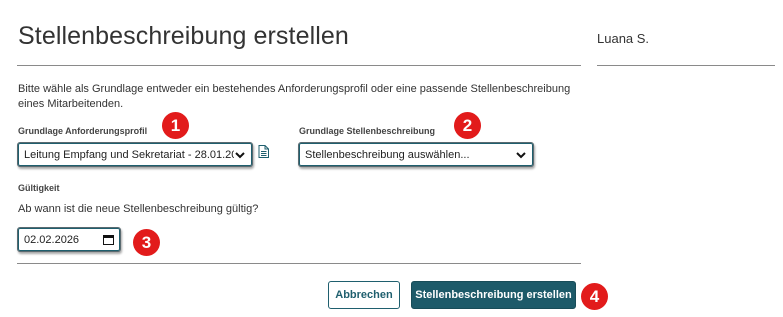  What do you see at coordinates (146, 242) in the screenshot?
I see `step-marker-3: 3` at bounding box center [146, 242].